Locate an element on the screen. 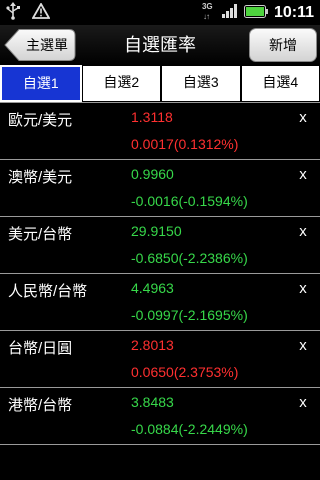 The height and width of the screenshot is (480, 320). list-divider is located at coordinates (160, 444).